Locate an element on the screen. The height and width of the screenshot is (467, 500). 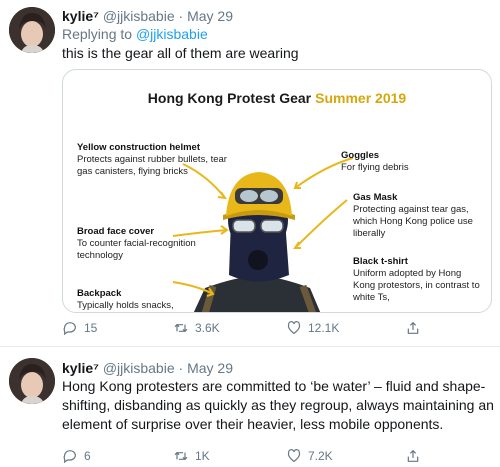
label-backpack: Backpack Typically holds snacks, is located at coordinates (152, 300).